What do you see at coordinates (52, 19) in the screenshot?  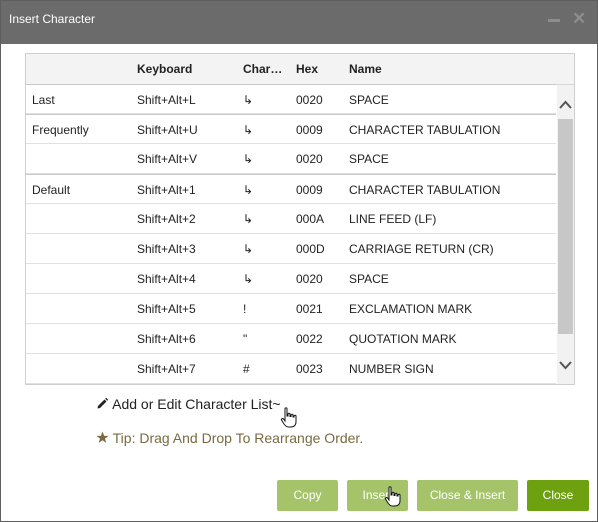 I see `dialog-title: Insert Character` at bounding box center [52, 19].